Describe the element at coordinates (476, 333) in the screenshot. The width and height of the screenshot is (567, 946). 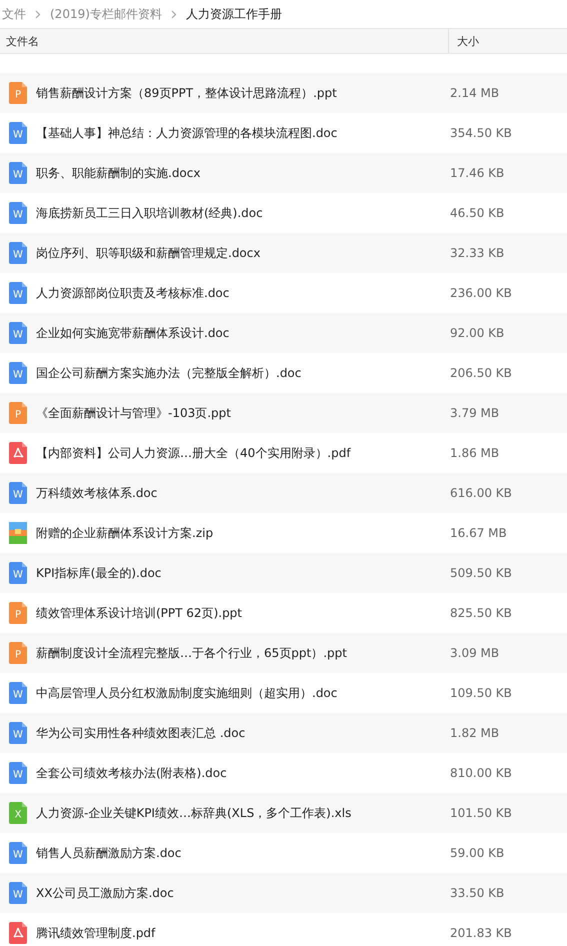
I see `file-size: 92.00 KB` at that location.